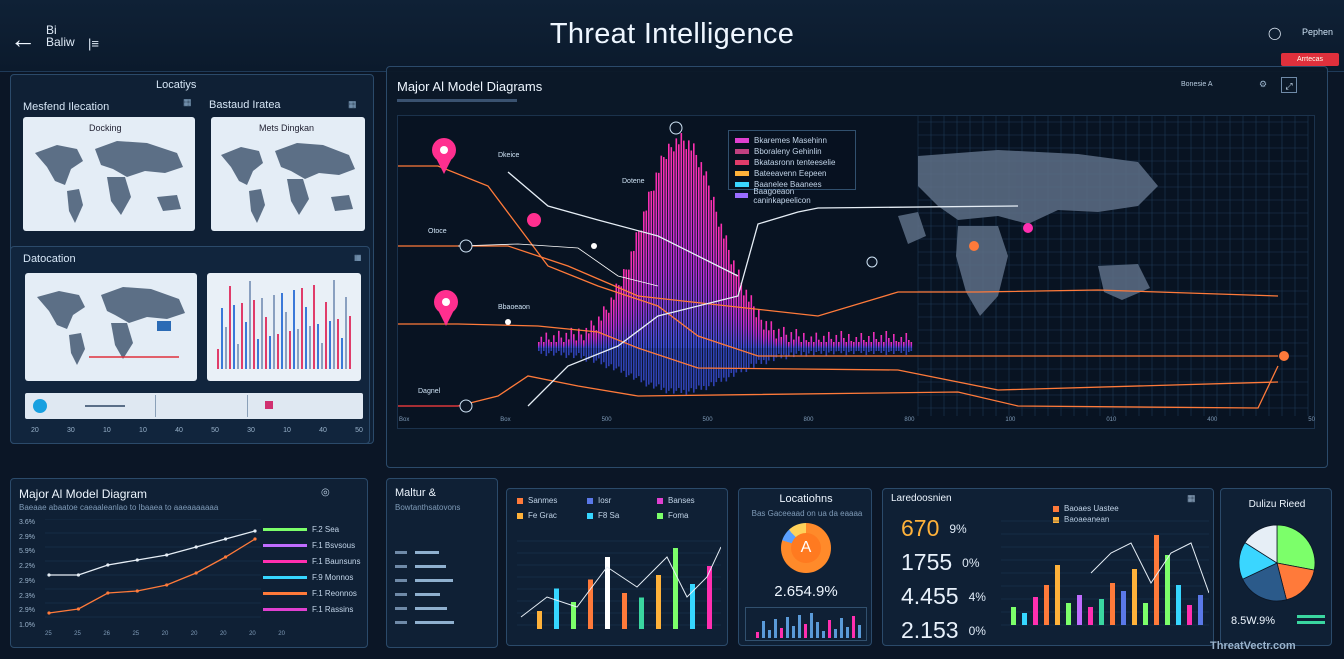 The width and height of the screenshot is (1344, 659). Describe the element at coordinates (187, 102) in the screenshot. I see `expand-icon: ▦` at that location.